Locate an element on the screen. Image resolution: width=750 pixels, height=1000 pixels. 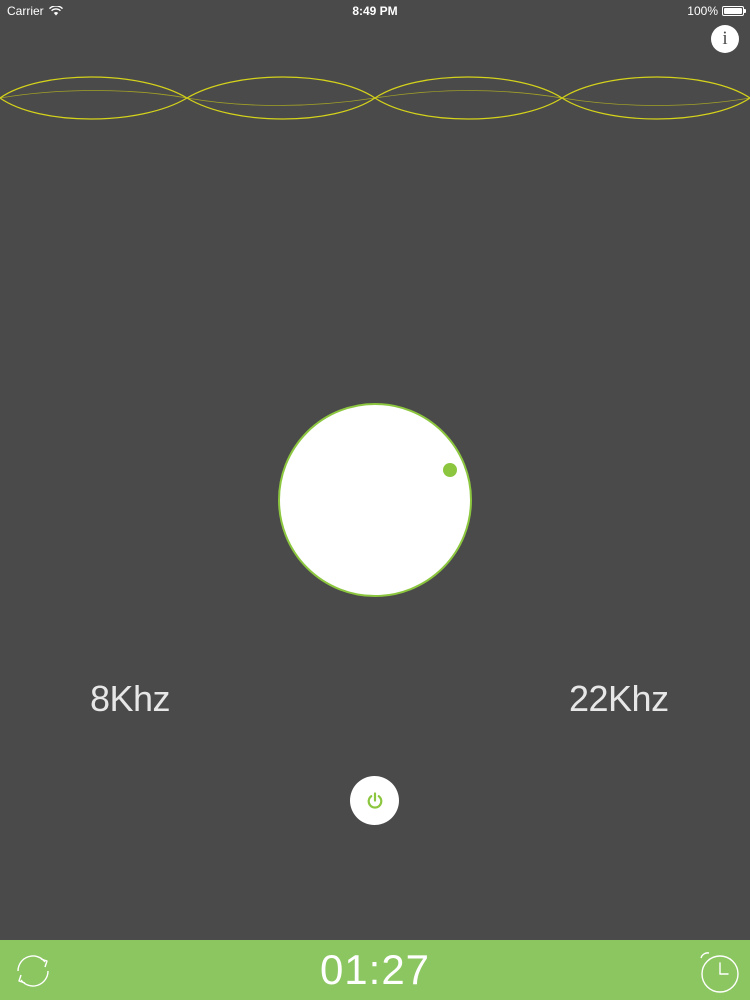
power-icon is located at coordinates (374, 800).